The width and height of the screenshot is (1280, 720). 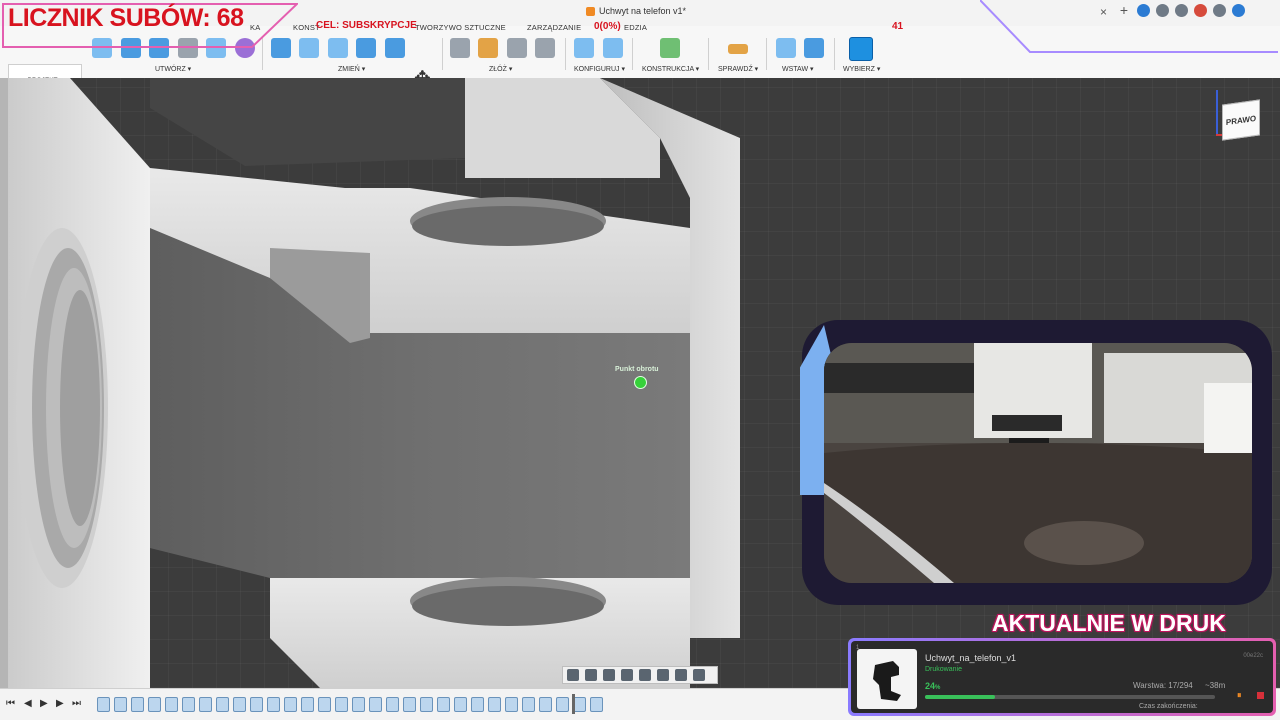 I want to click on select-icon, so click(x=861, y=49).